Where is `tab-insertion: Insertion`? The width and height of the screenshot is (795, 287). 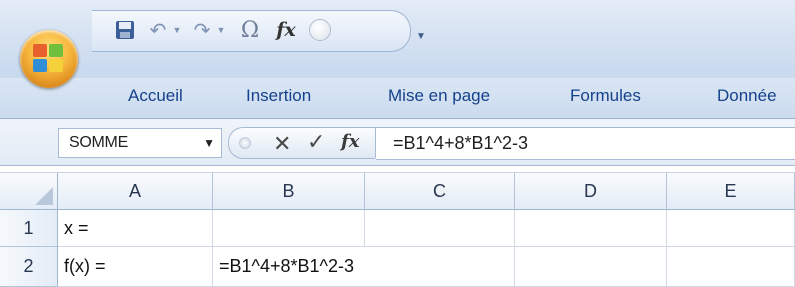 tab-insertion: Insertion is located at coordinates (278, 96).